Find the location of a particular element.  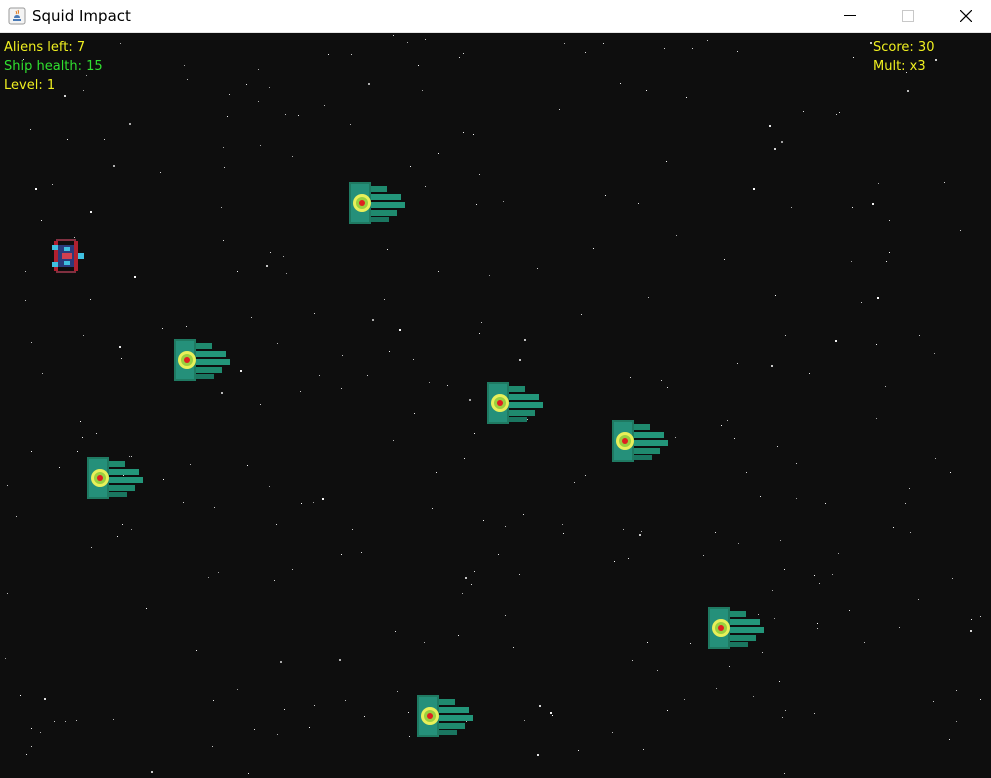

minimize-button is located at coordinates (850, 16).